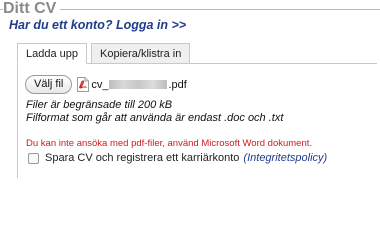  I want to click on selected-file-name: cv_ .pdf, so click(138, 85).